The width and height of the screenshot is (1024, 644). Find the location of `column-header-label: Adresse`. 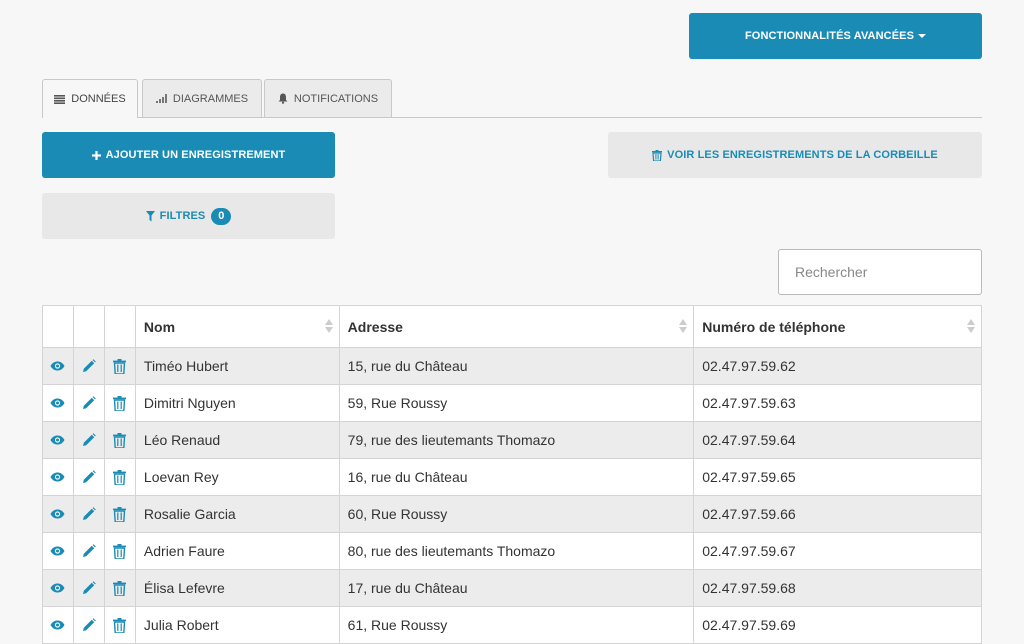

column-header-label: Adresse is located at coordinates (375, 326).